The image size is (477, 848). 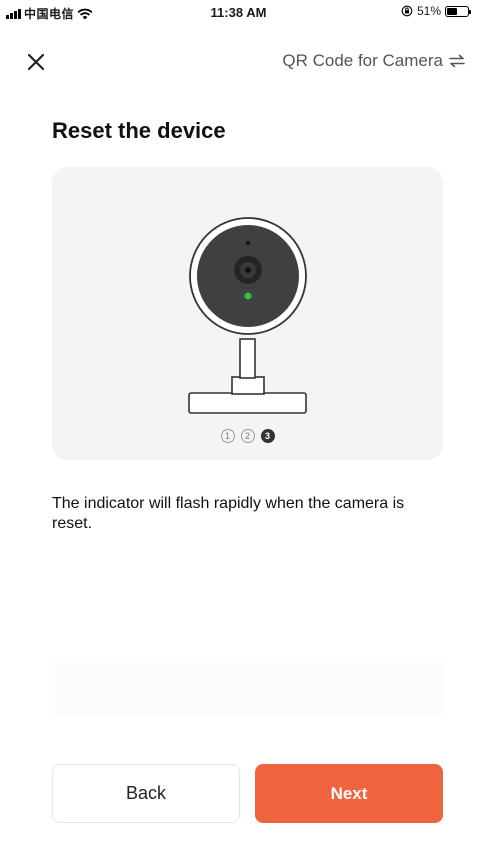 I want to click on status-right: 51%, so click(x=436, y=11).